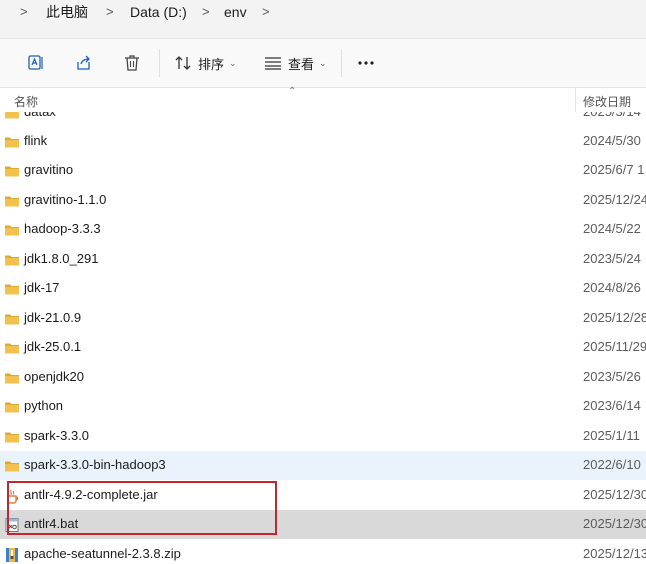 The height and width of the screenshot is (564, 646). I want to click on zip-archive-icon, so click(12, 555).